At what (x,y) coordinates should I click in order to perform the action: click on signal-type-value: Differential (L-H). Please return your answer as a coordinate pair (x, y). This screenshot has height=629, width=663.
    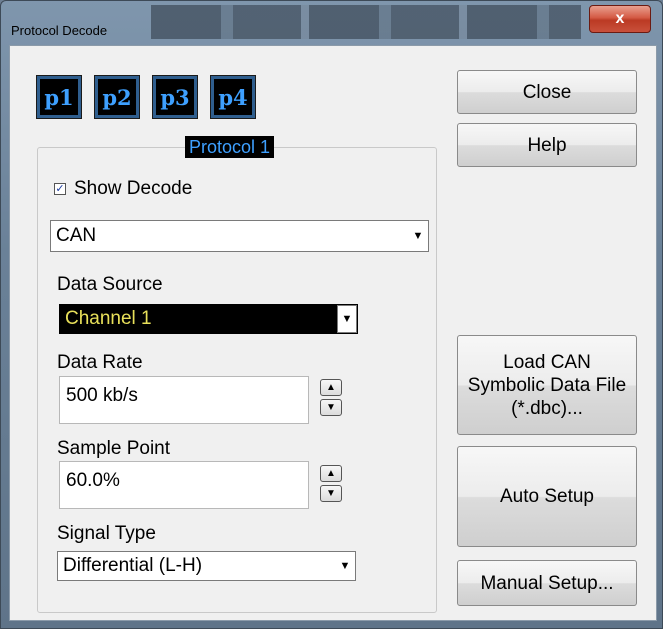
    Looking at the image, I should click on (133, 565).